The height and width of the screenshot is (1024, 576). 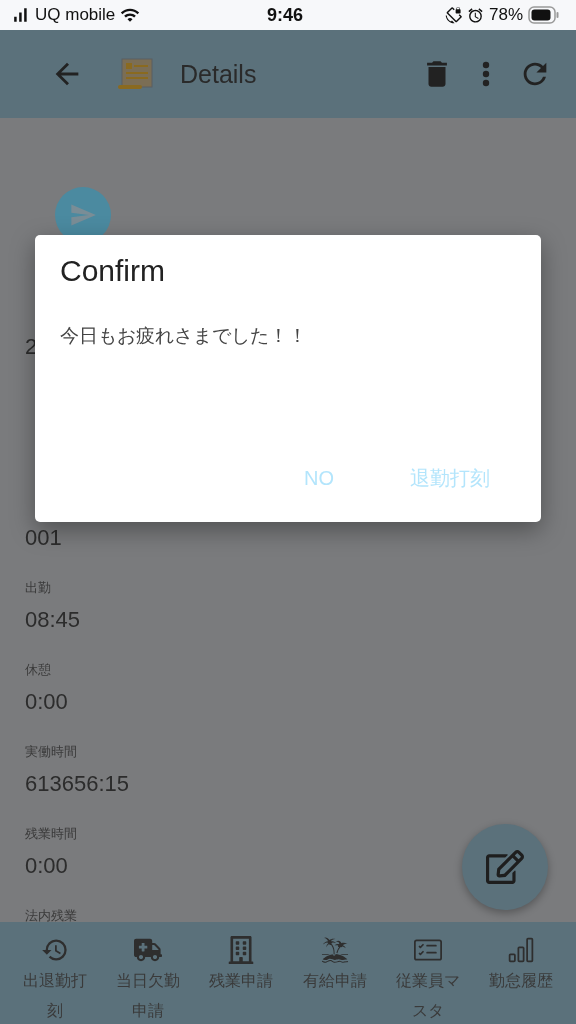 I want to click on bar-chart-icon, so click(x=521, y=950).